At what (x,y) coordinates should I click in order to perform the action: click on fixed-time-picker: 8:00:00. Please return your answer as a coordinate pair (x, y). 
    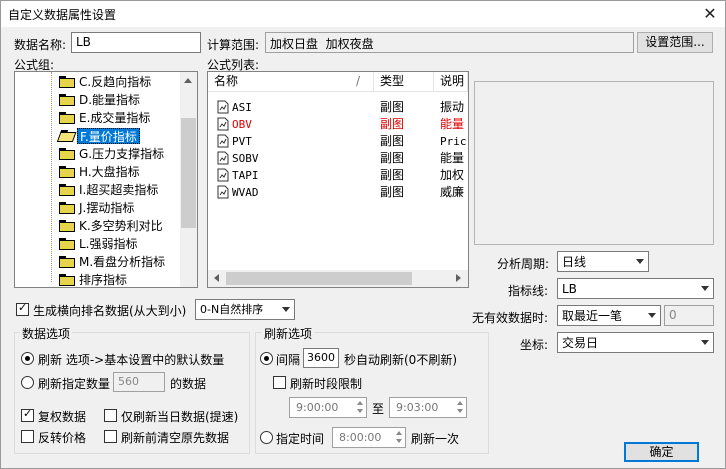
    Looking at the image, I should click on (369, 437).